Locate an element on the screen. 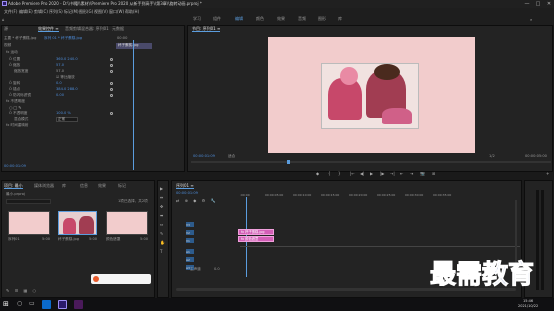  clock-date: 2021/10/22 is located at coordinates (528, 306).